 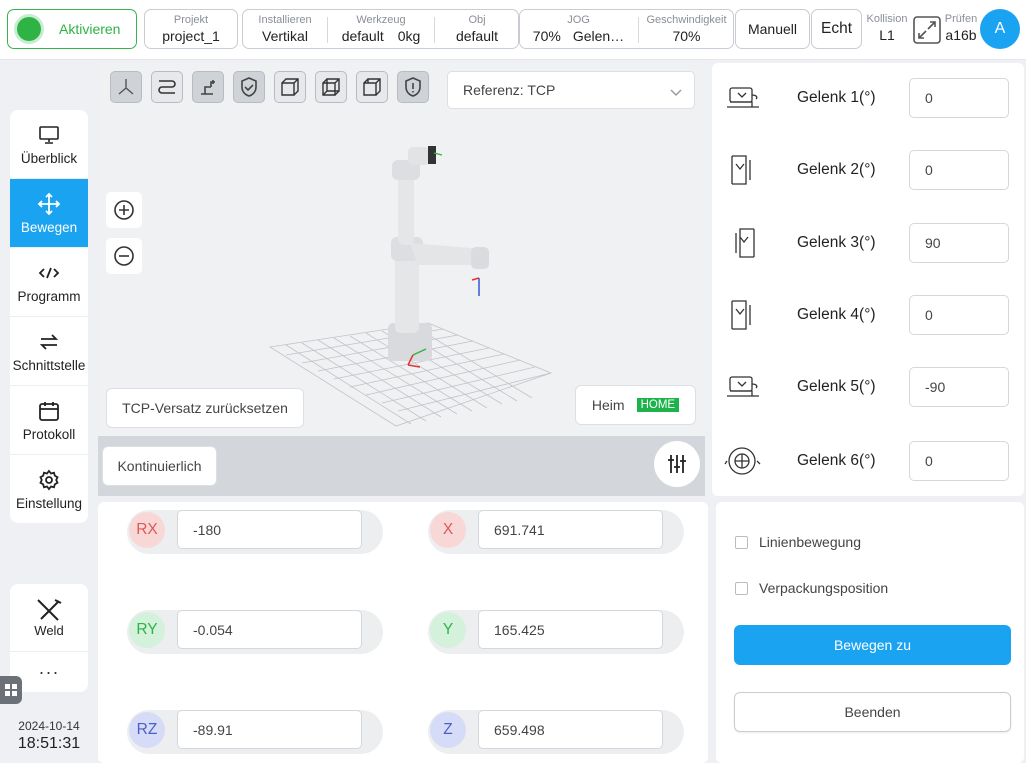 What do you see at coordinates (249, 87) in the screenshot?
I see `shield-view-icon` at bounding box center [249, 87].